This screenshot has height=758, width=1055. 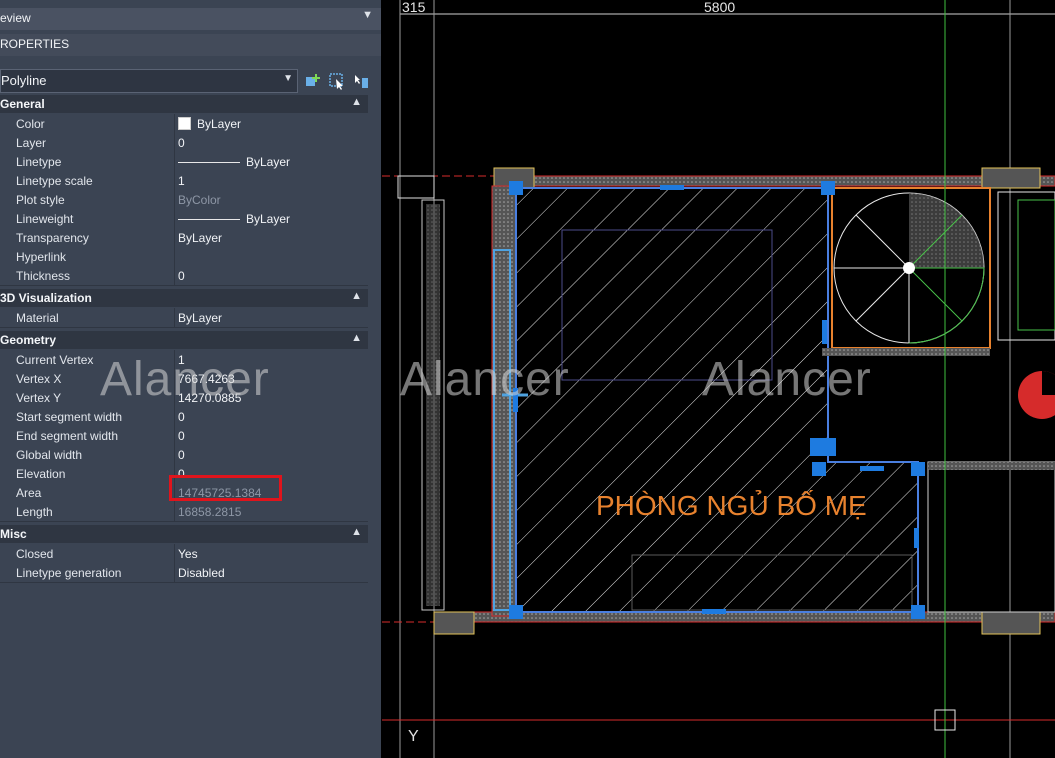 I want to click on prop-row-linetype: Linetype ByLayer, so click(x=184, y=162).